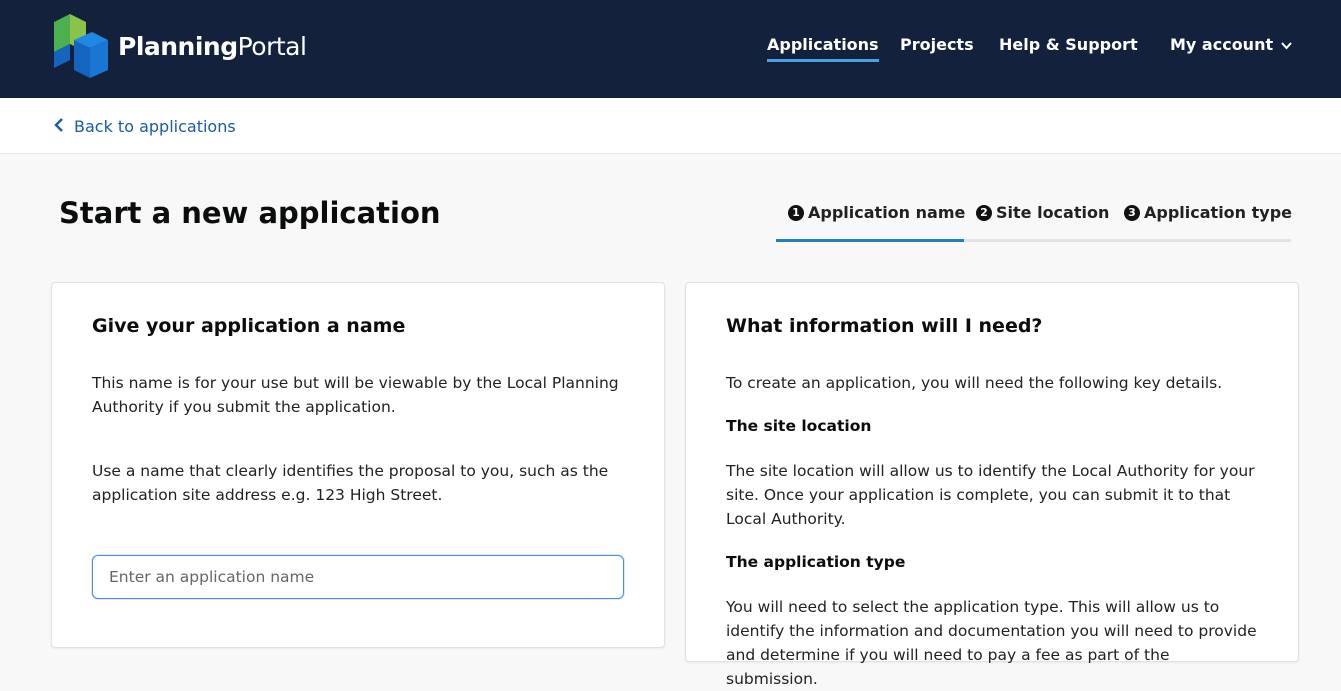 The width and height of the screenshot is (1341, 691). I want to click on step-application-name: 1 Application name, so click(876, 212).